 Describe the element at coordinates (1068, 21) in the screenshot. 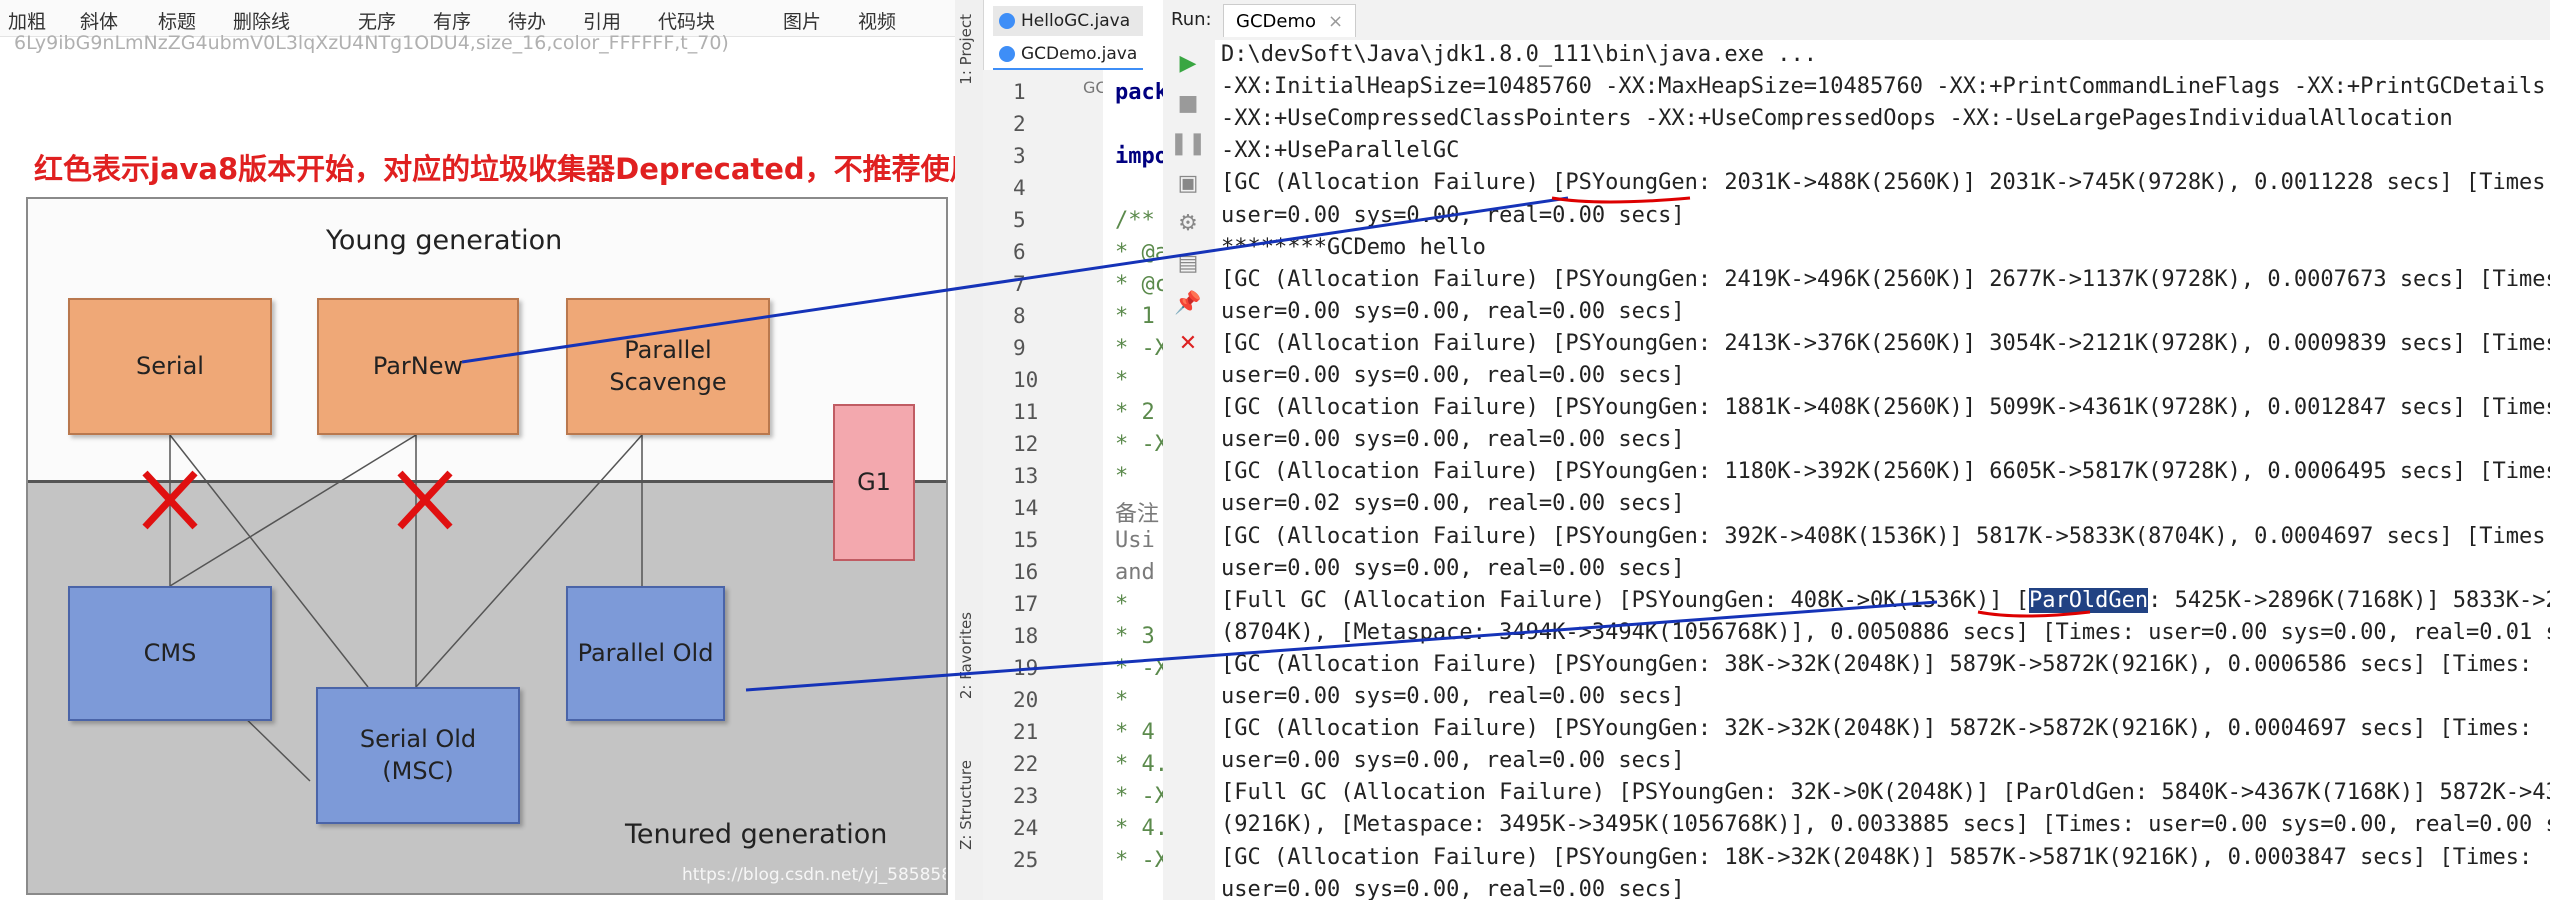

I see `tab-hellogc: HelloGC.java` at that location.